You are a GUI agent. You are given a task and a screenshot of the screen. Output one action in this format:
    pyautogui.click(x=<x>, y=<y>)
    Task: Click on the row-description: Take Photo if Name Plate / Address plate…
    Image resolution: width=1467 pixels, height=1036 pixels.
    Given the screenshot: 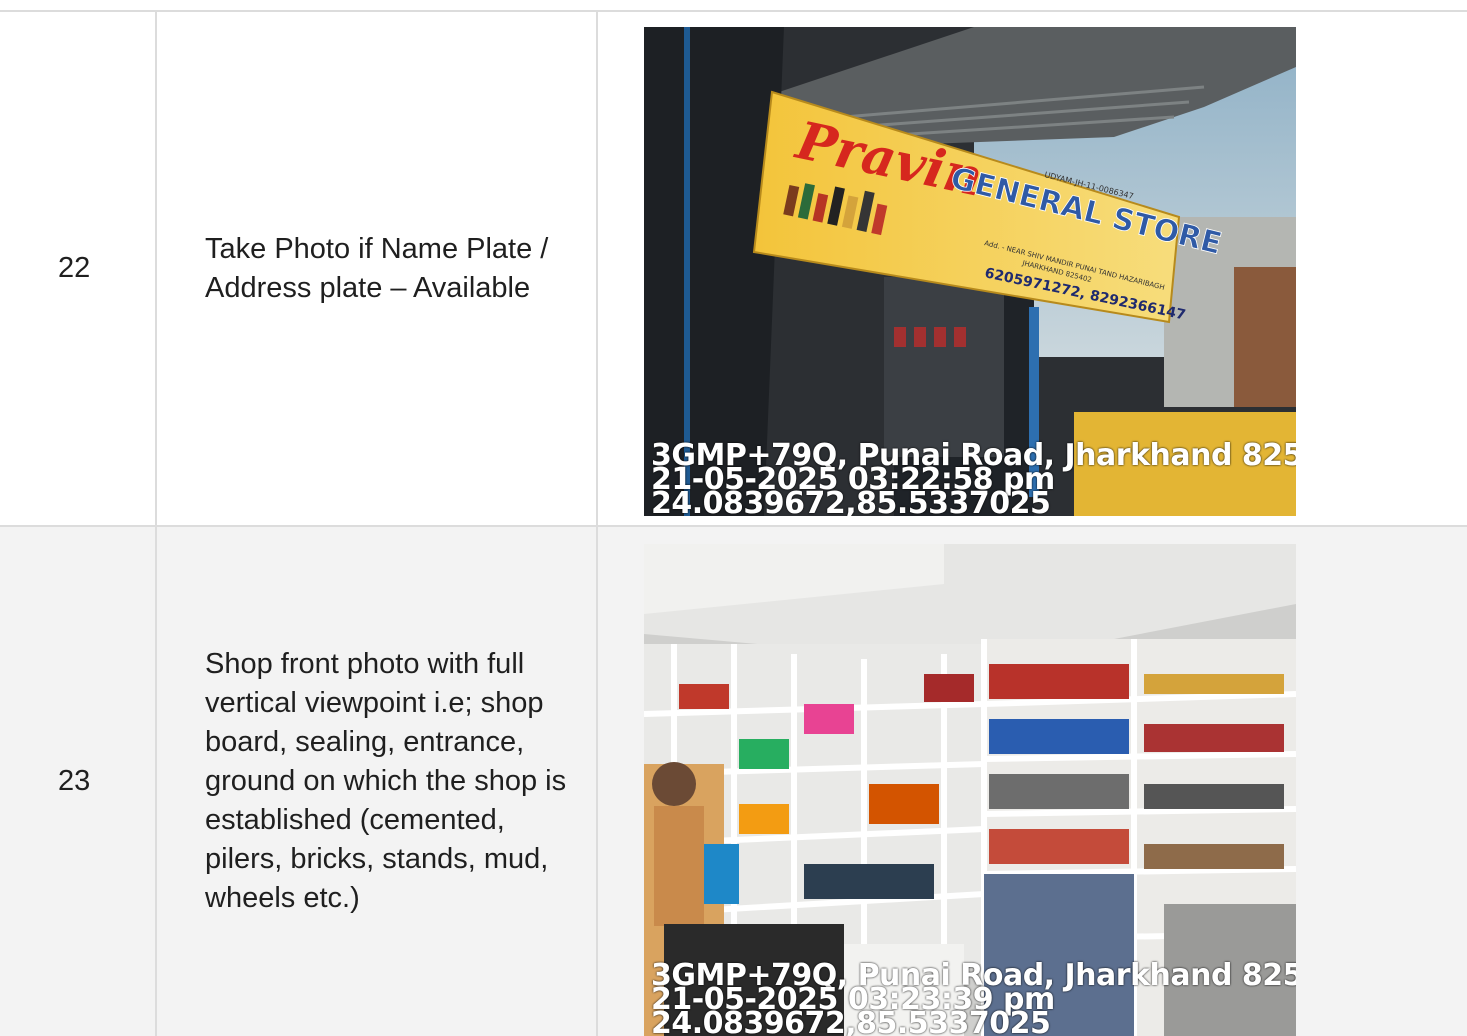 What is the action you would take?
    pyautogui.click(x=377, y=268)
    